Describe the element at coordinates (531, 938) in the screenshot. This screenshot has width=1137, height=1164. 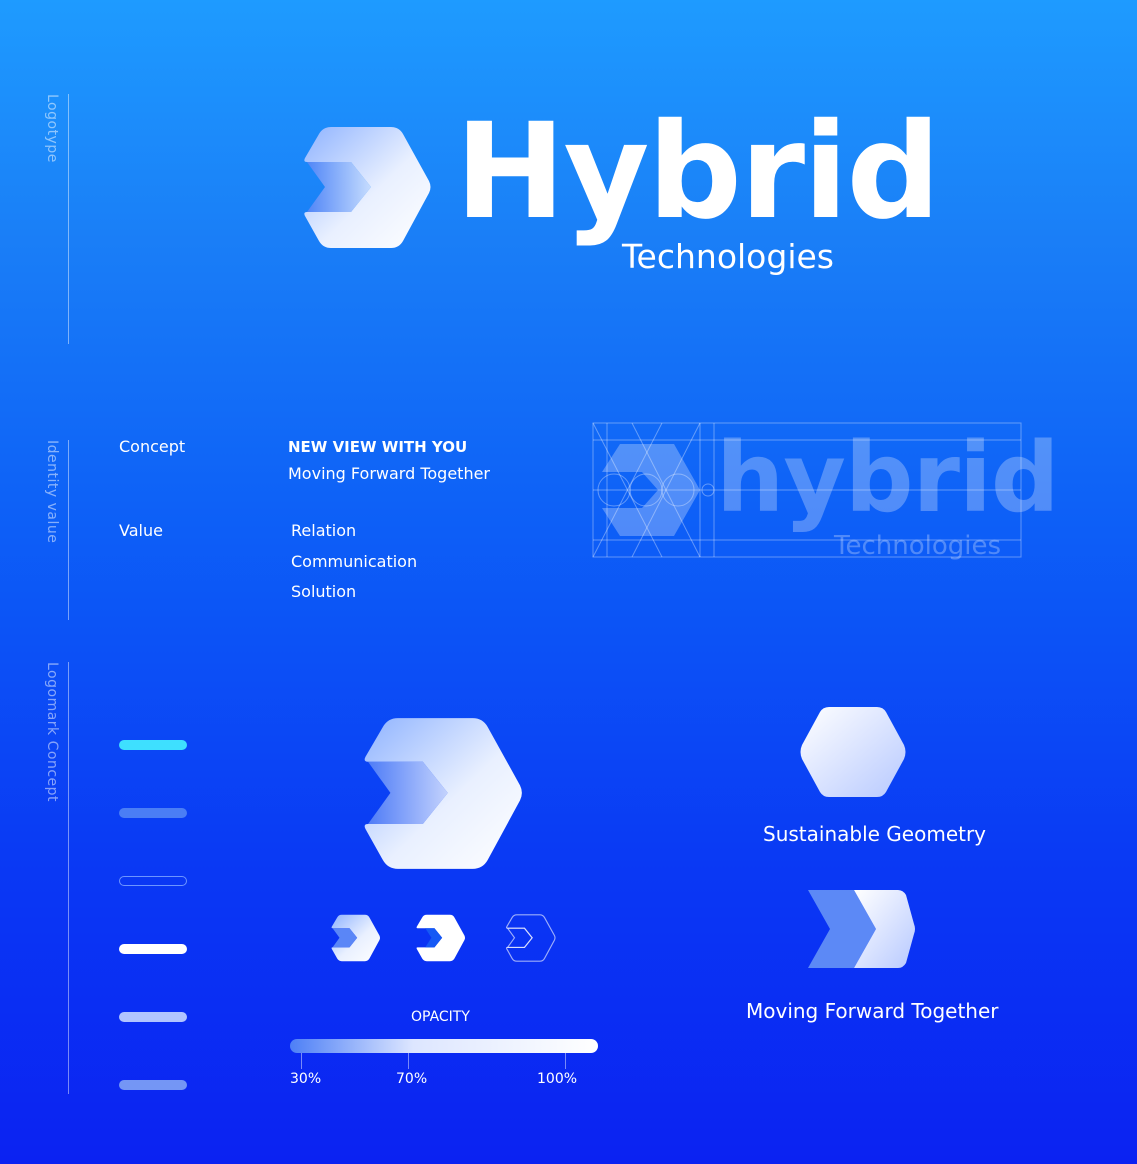
I see `logomark-outline-icon` at that location.